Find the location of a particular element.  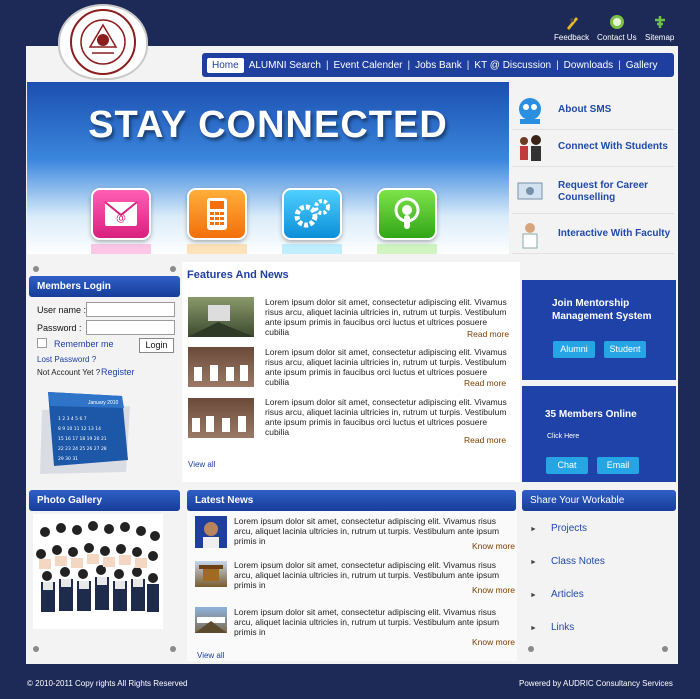

mentorship-title: Join Mentorship Management System is located at coordinates (602, 310).